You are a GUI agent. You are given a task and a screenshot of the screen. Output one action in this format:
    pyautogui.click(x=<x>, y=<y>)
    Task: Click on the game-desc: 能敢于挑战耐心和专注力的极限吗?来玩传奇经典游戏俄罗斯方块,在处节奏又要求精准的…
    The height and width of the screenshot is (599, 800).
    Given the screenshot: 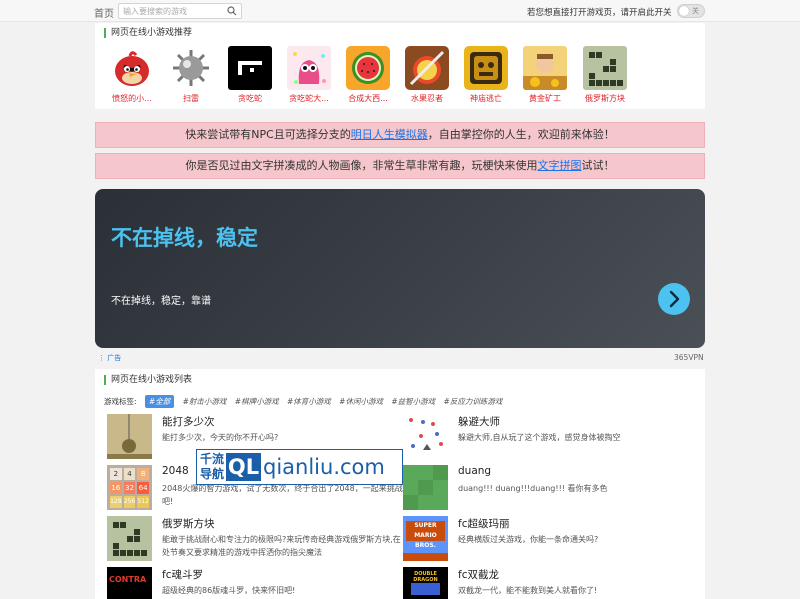 What is the action you would take?
    pyautogui.click(x=281, y=546)
    